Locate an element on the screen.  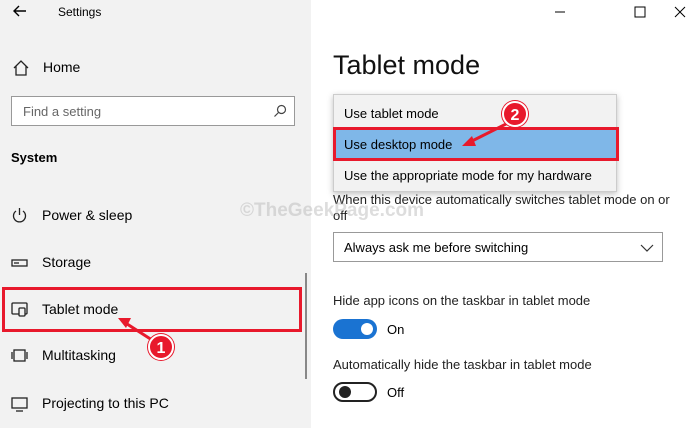
callout-badge-2: 2 is located at coordinates (515, 114).